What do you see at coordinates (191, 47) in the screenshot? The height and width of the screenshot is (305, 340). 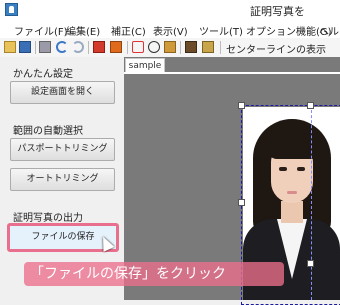 I see `image-icon` at bounding box center [191, 47].